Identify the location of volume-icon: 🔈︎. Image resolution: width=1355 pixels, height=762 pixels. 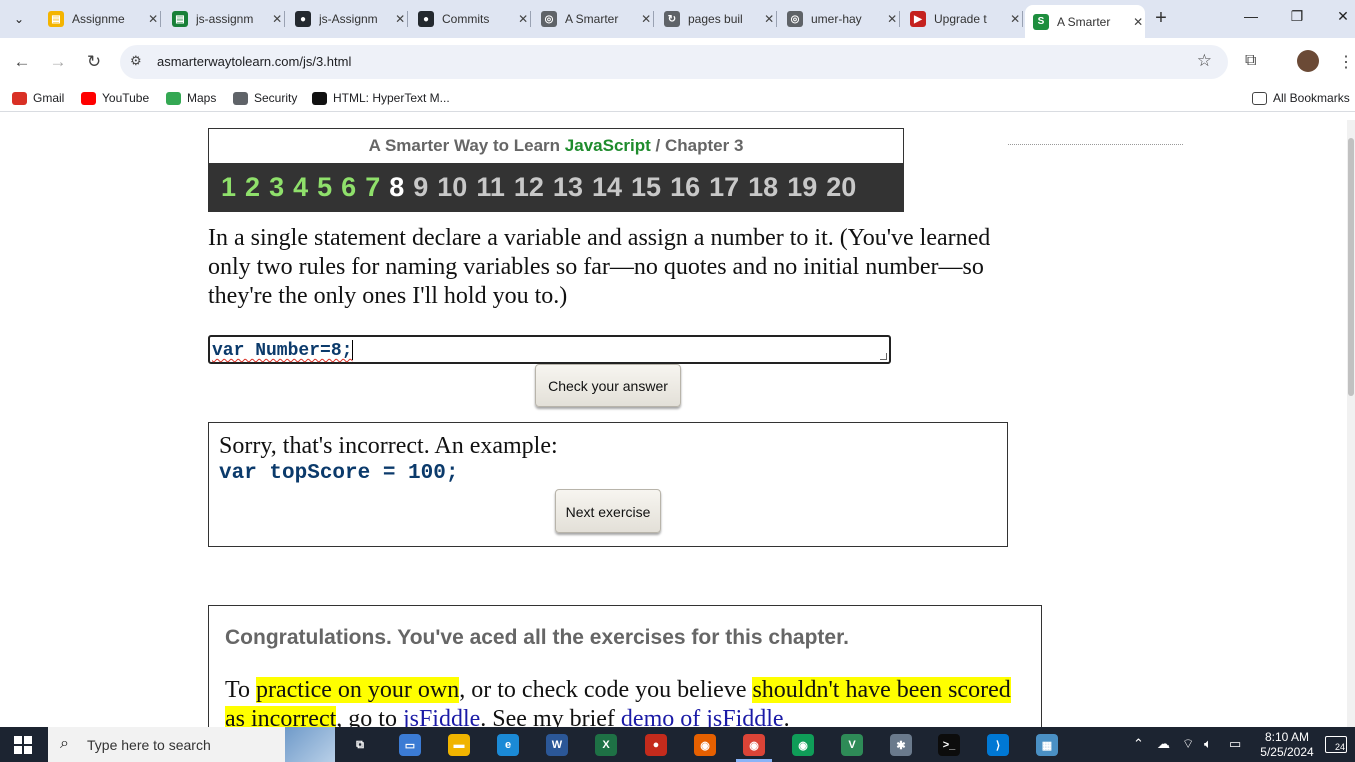
(1208, 744).